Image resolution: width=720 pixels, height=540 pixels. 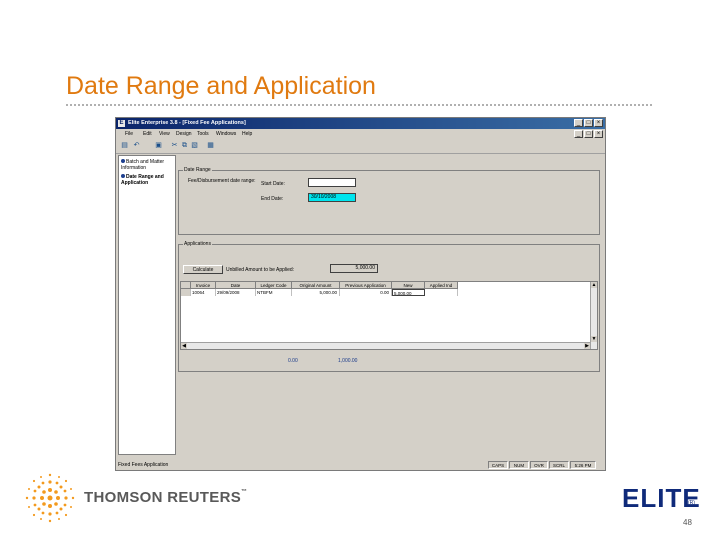 What do you see at coordinates (186, 285) in the screenshot?
I see `row-selector-header` at bounding box center [186, 285].